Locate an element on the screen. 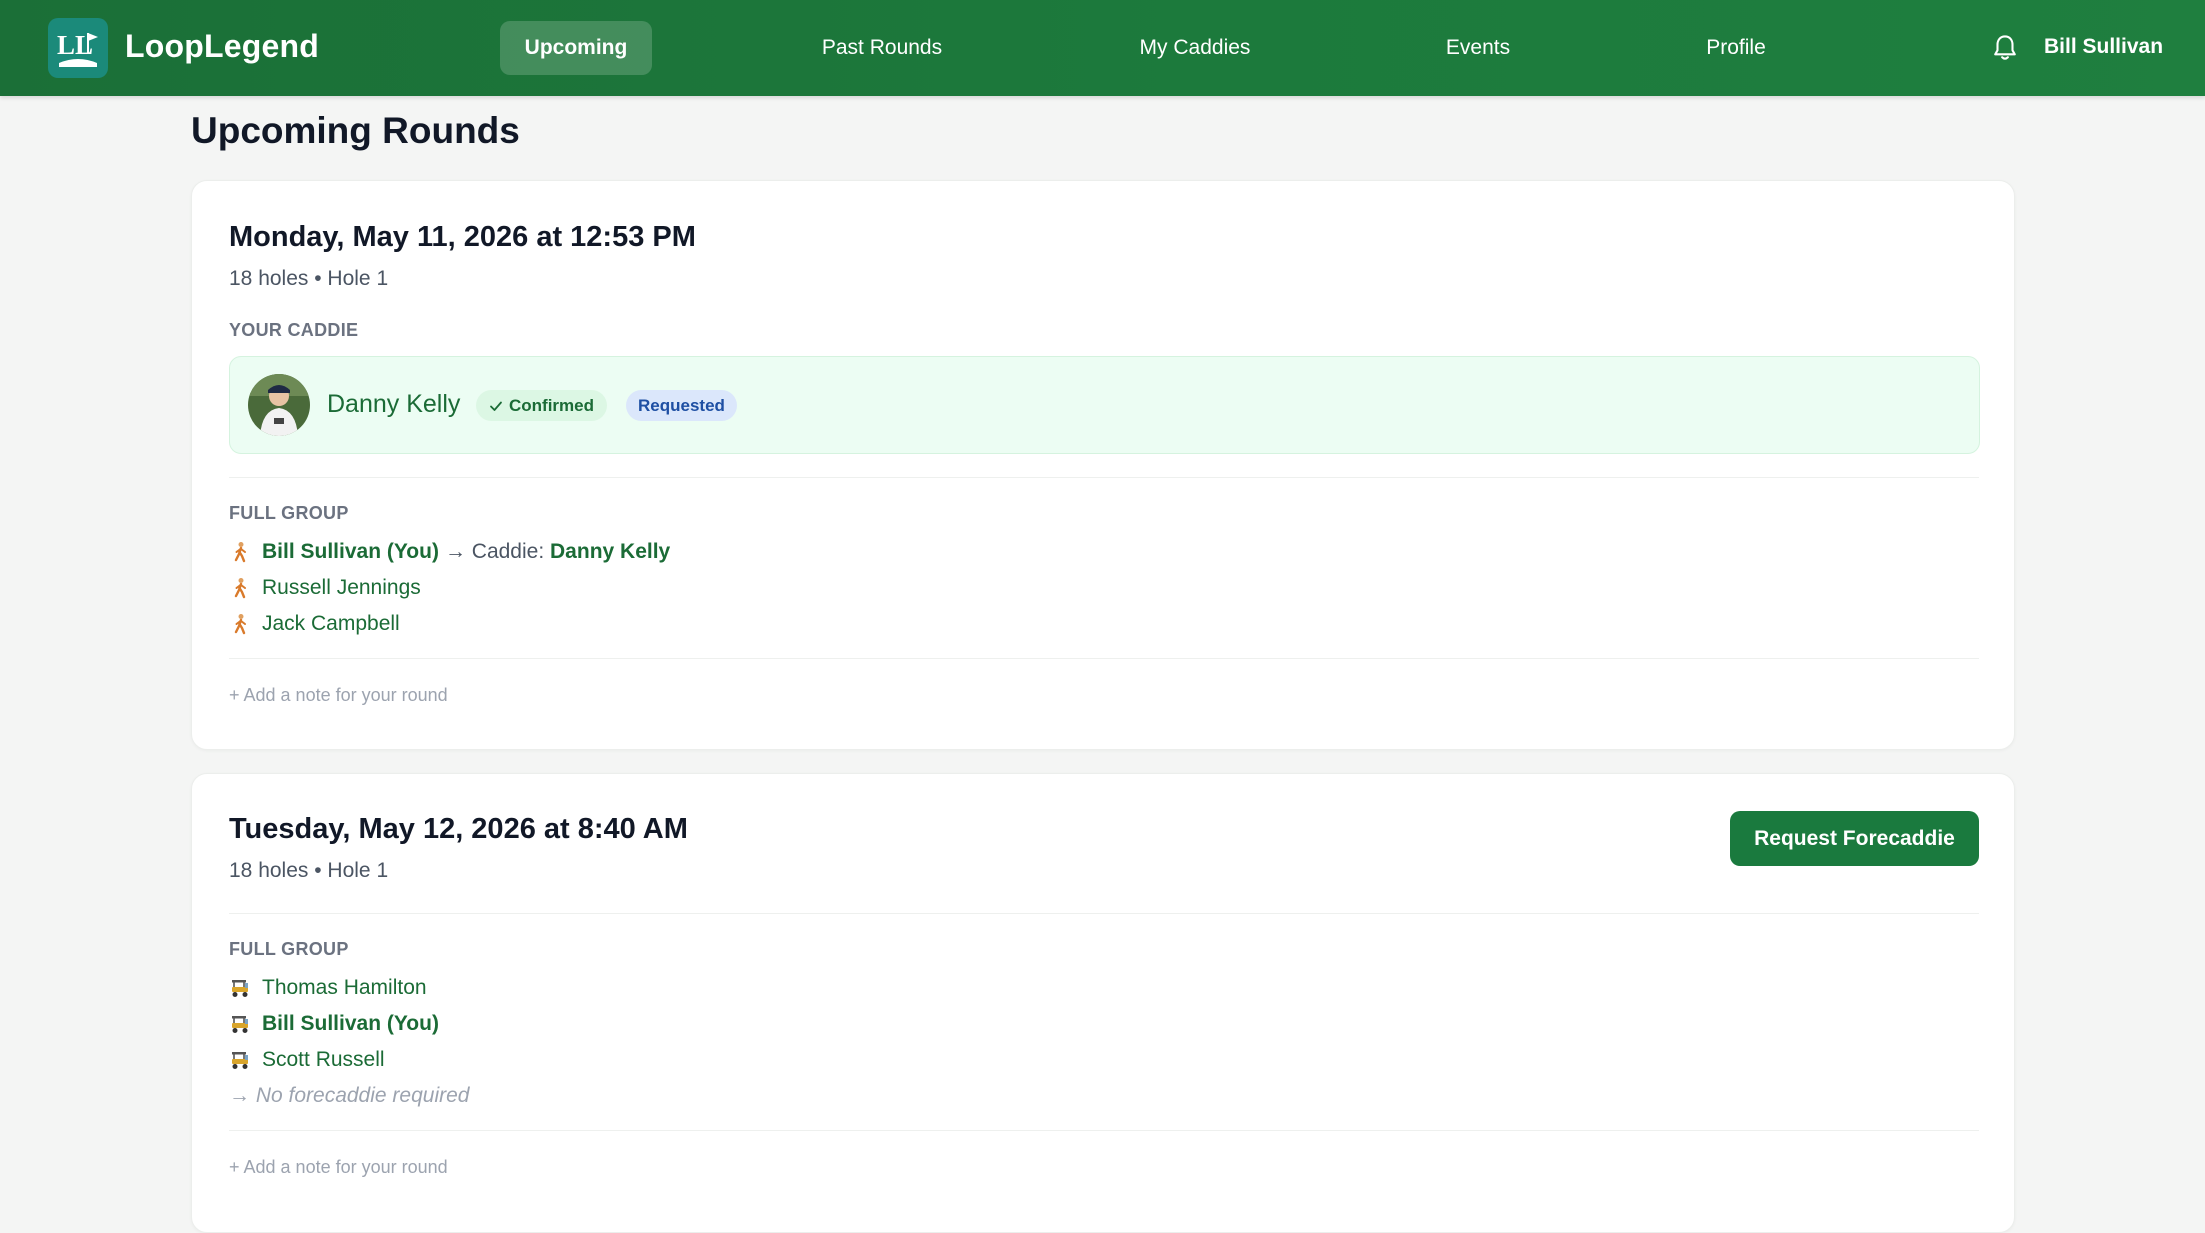 The image size is (2205, 1233). no-forecaddie-note: → No forecaddie required is located at coordinates (349, 1095).